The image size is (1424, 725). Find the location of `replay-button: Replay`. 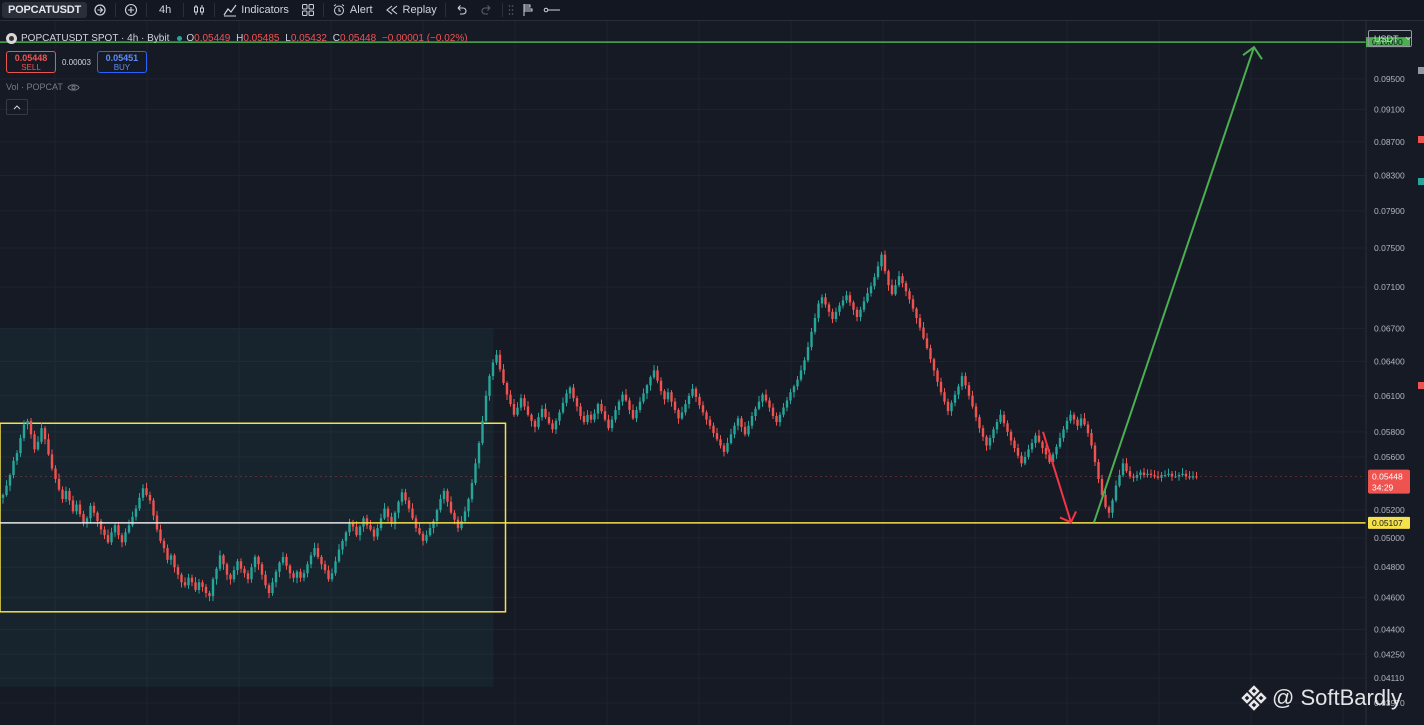

replay-button: Replay is located at coordinates (411, 10).